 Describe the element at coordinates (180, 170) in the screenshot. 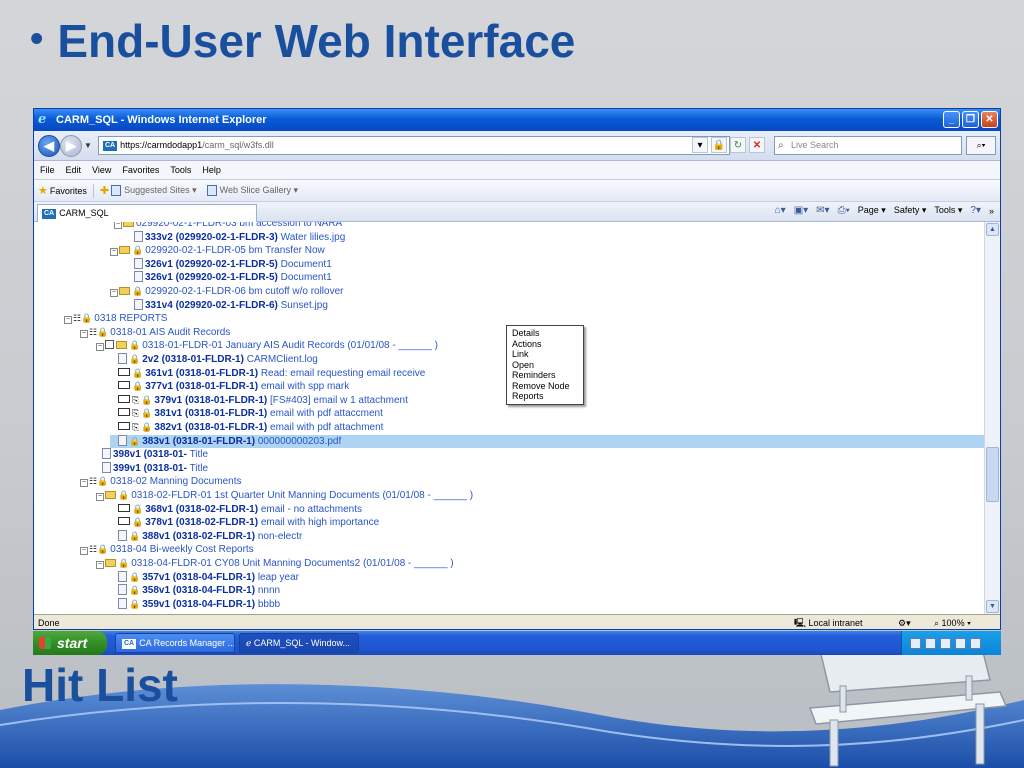

I see `menu-tools: Tools` at that location.